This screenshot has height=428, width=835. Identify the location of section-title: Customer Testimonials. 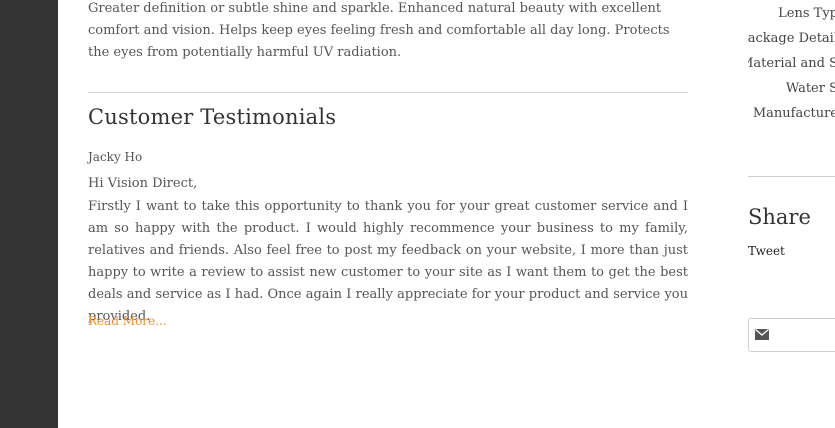
(212, 117).